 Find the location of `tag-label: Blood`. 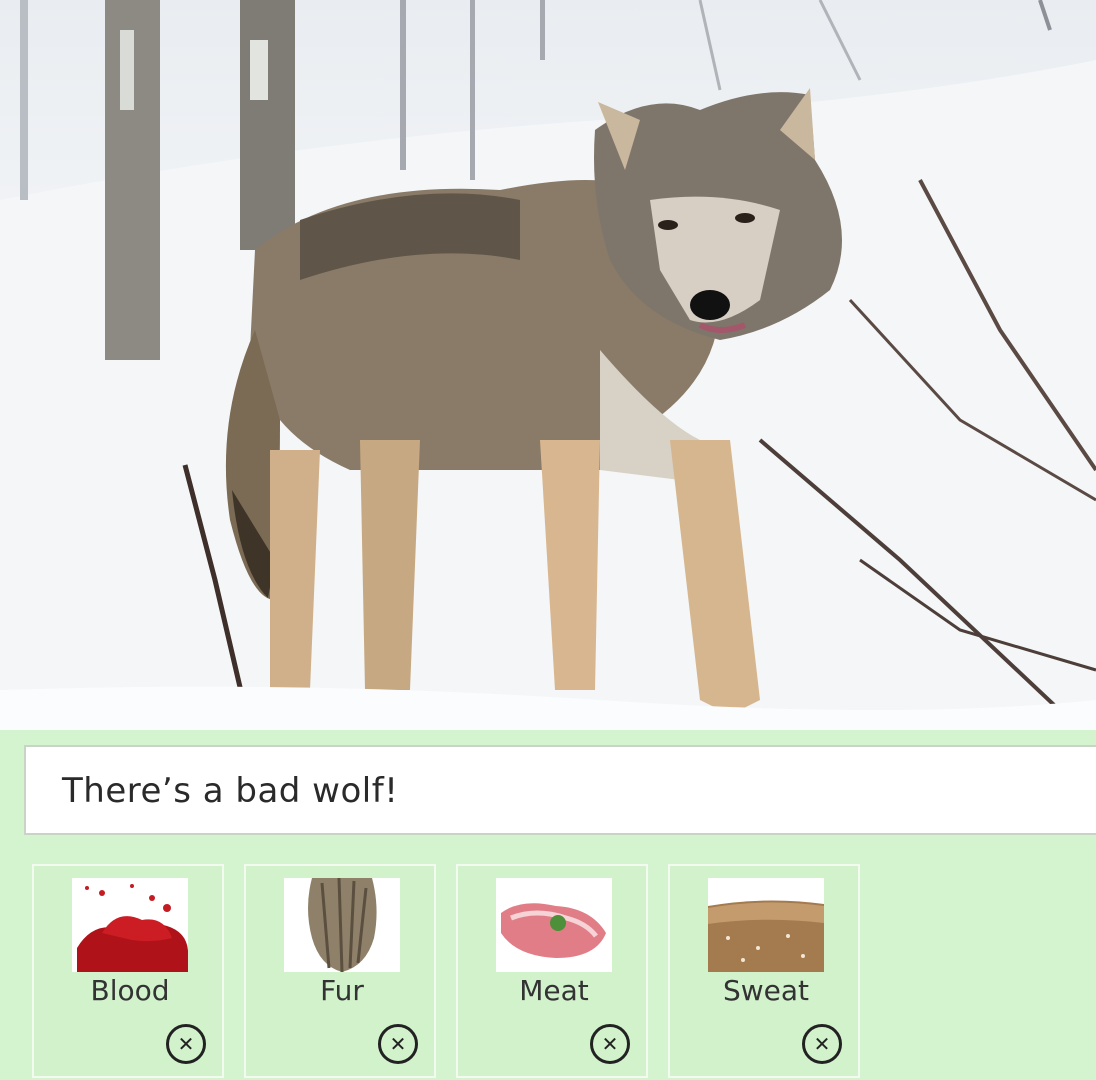

tag-label: Blood is located at coordinates (130, 990).